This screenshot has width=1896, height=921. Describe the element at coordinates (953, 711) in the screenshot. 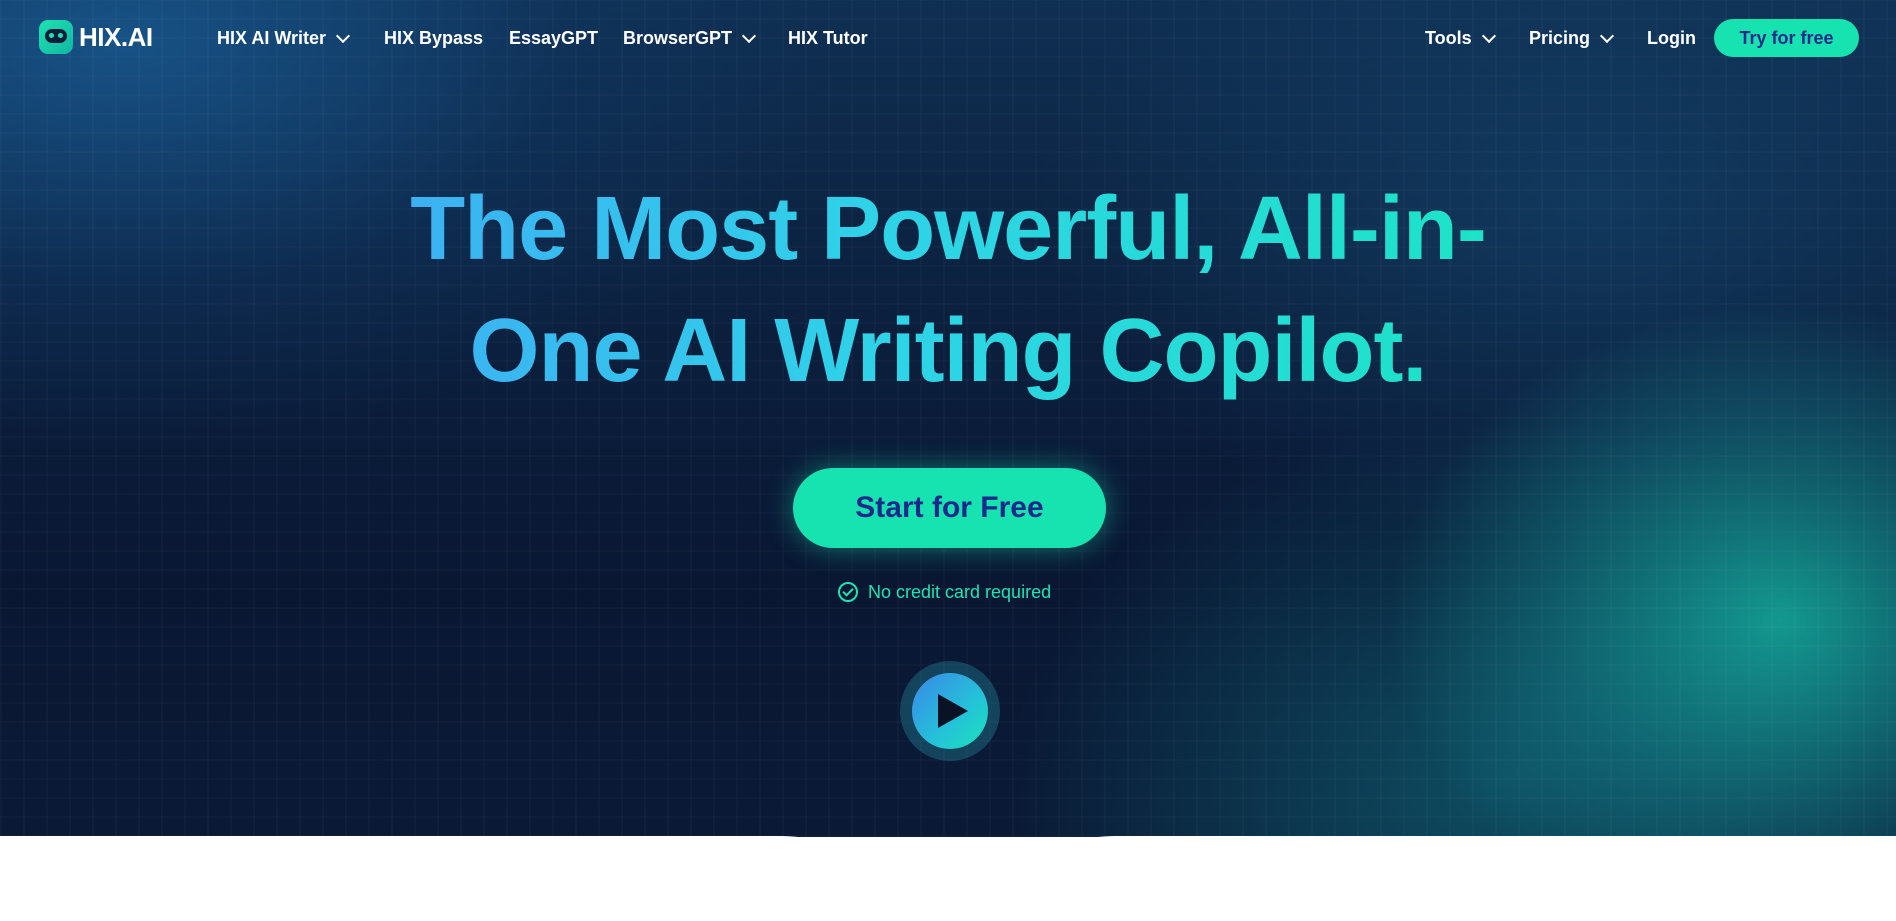

I see `play-icon` at that location.